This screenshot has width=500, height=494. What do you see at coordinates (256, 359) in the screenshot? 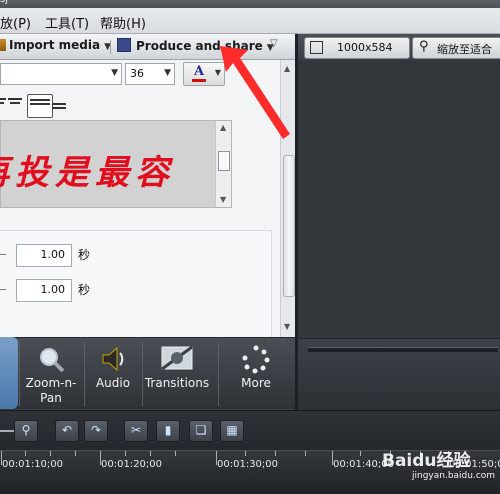
I see `more-dots-icon` at bounding box center [256, 359].